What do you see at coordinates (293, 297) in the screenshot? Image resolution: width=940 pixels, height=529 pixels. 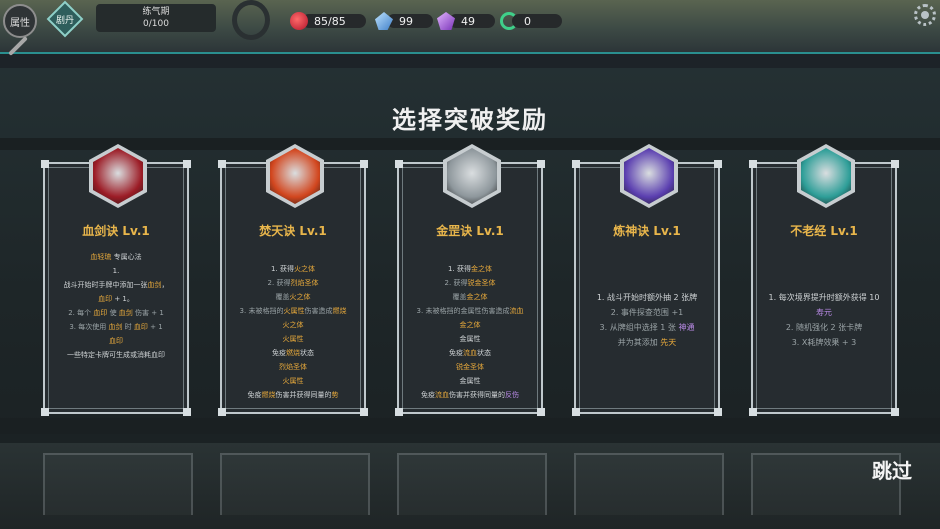 I see `card-description-line: 覆盖火之体` at bounding box center [293, 297].